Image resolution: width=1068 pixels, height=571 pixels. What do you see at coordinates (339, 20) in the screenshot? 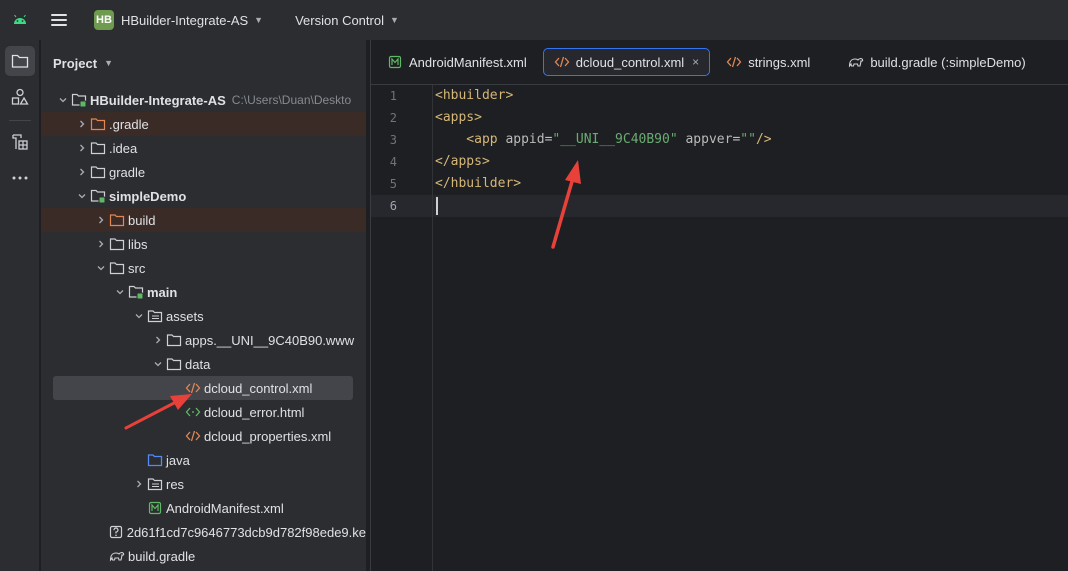
I see `version-control-label: Version Control` at bounding box center [339, 20].